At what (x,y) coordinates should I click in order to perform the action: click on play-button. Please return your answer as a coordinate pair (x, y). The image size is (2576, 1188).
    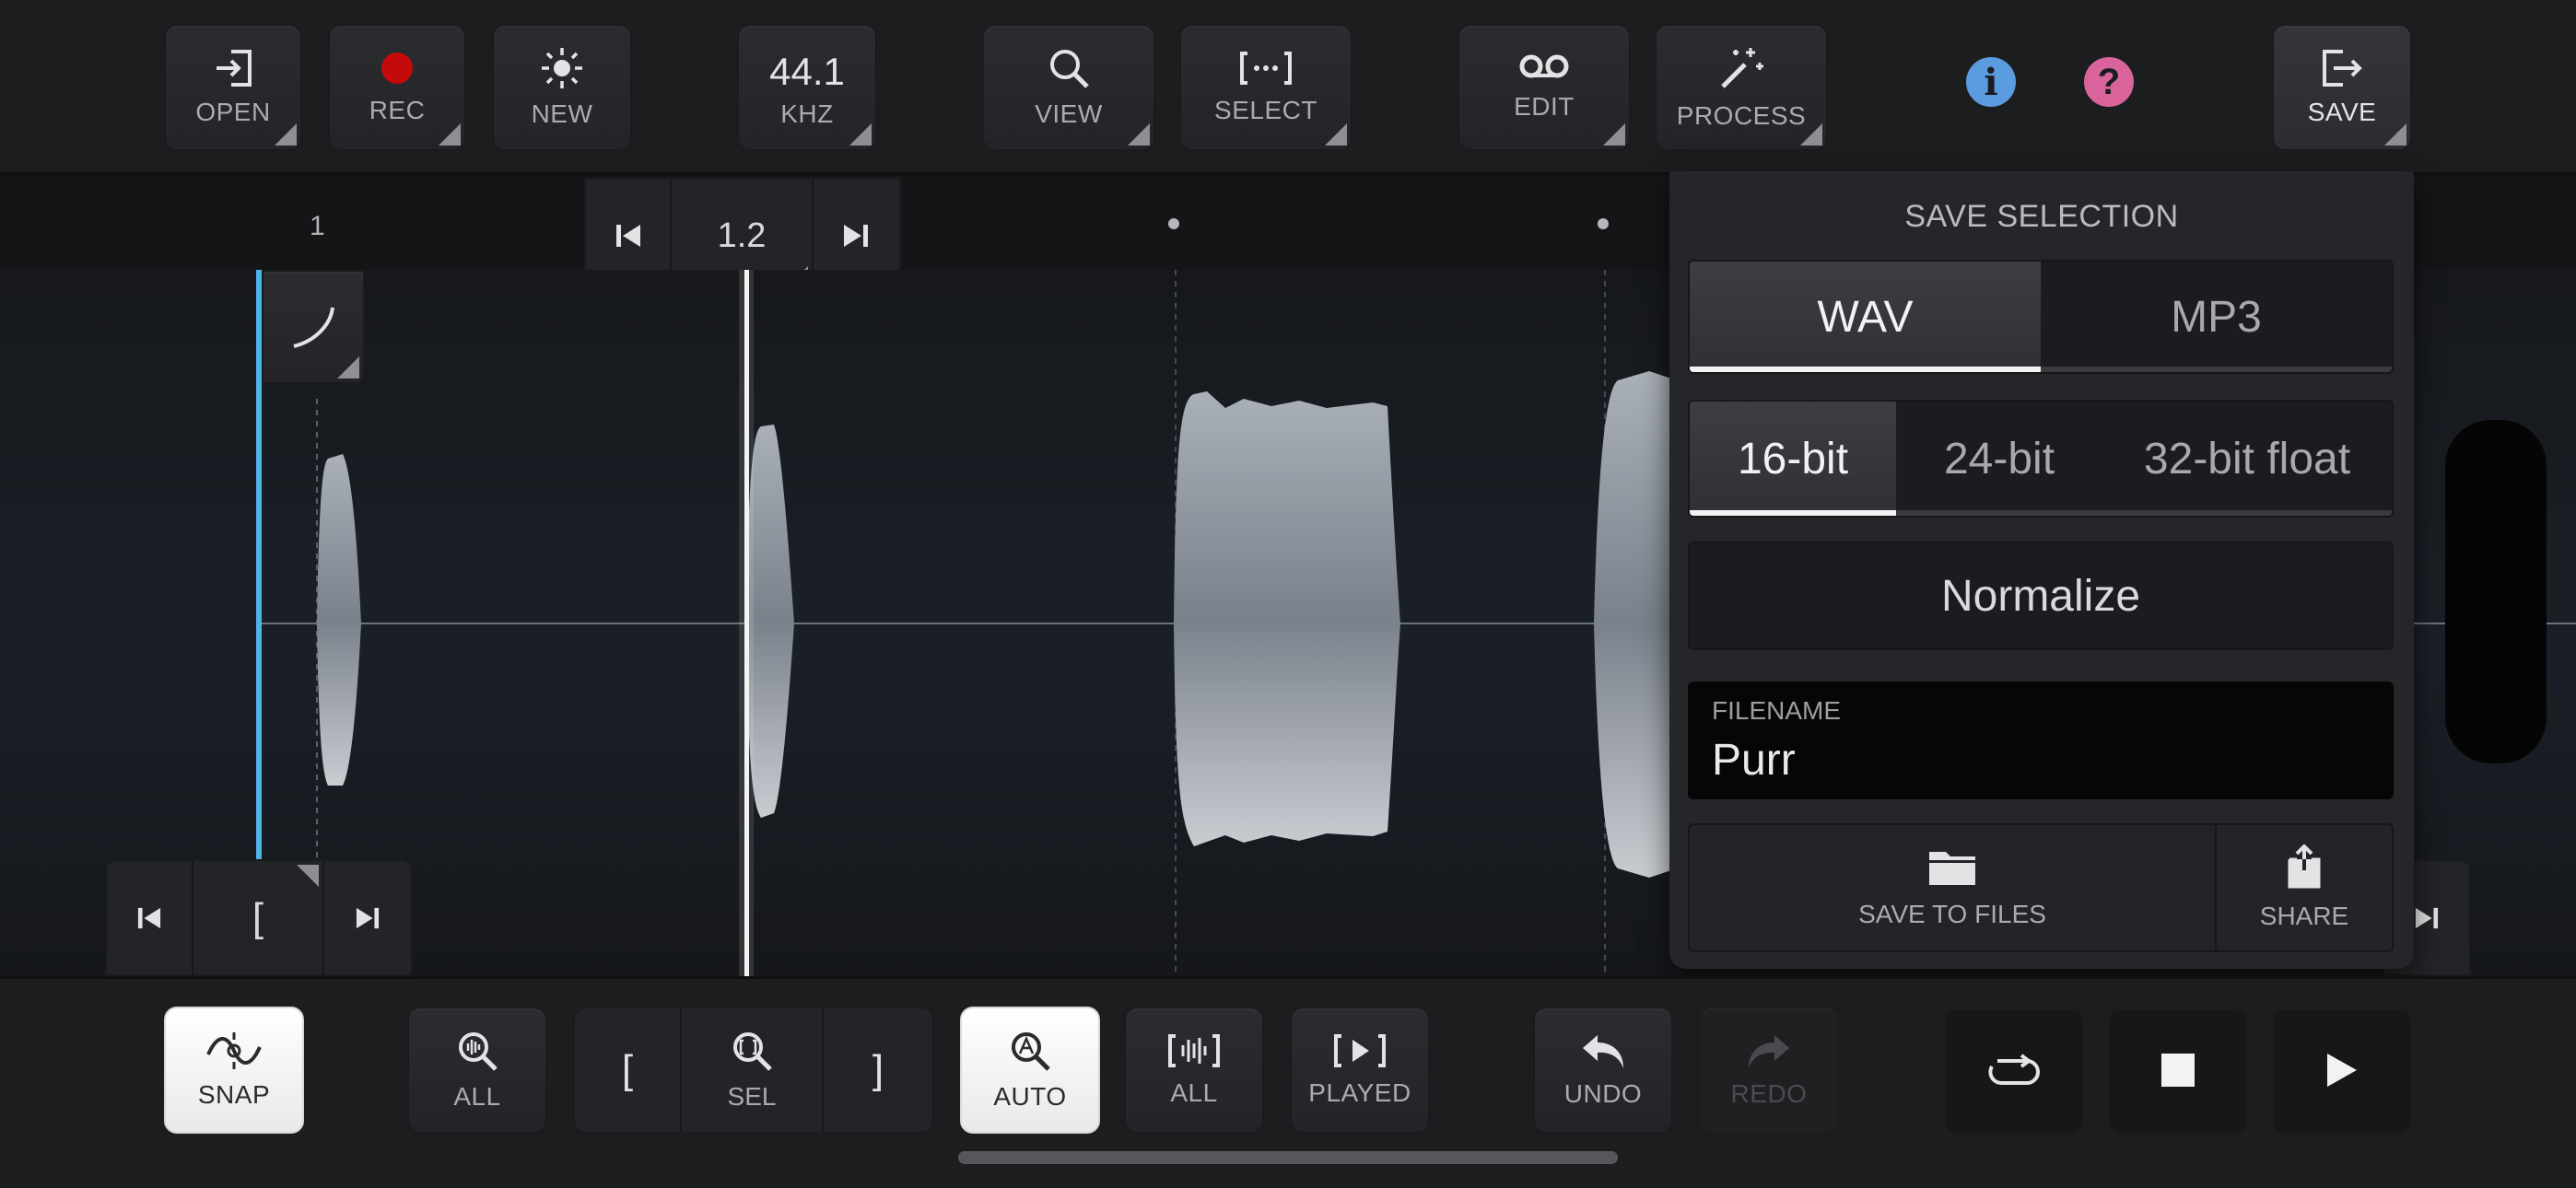
    Looking at the image, I should click on (2342, 1070).